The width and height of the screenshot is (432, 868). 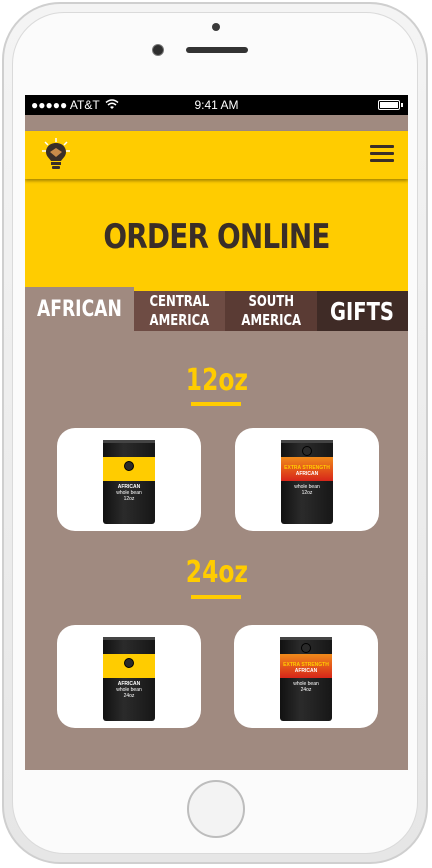 I want to click on hero-banner: ORDER ONLINE, so click(x=216, y=235).